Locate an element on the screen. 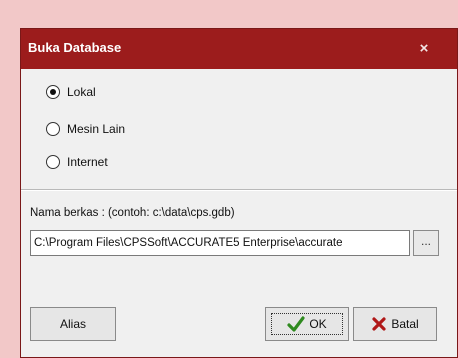 This screenshot has width=458, height=358. radio-other-machine-label: Mesin Lain is located at coordinates (96, 129).